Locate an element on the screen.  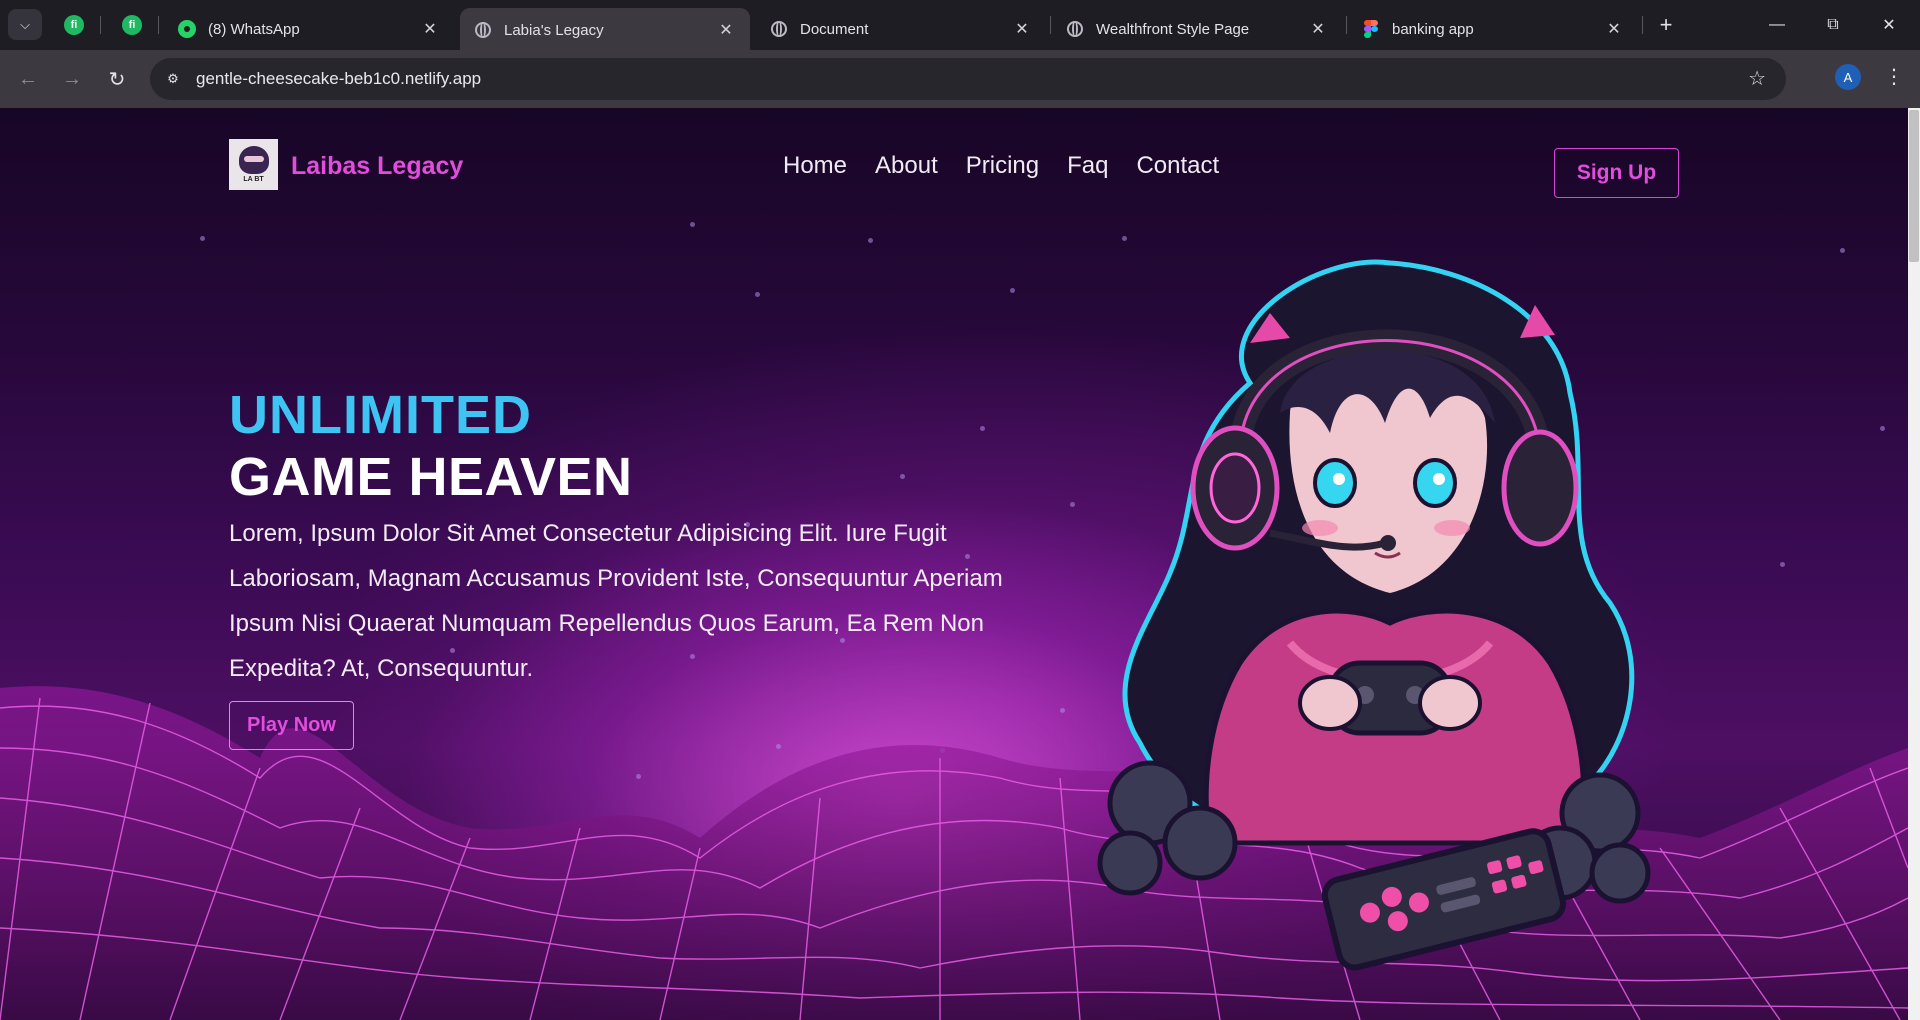
url-text: gentle-cheesecake-beb1c0.netlify.app is located at coordinates (338, 79).